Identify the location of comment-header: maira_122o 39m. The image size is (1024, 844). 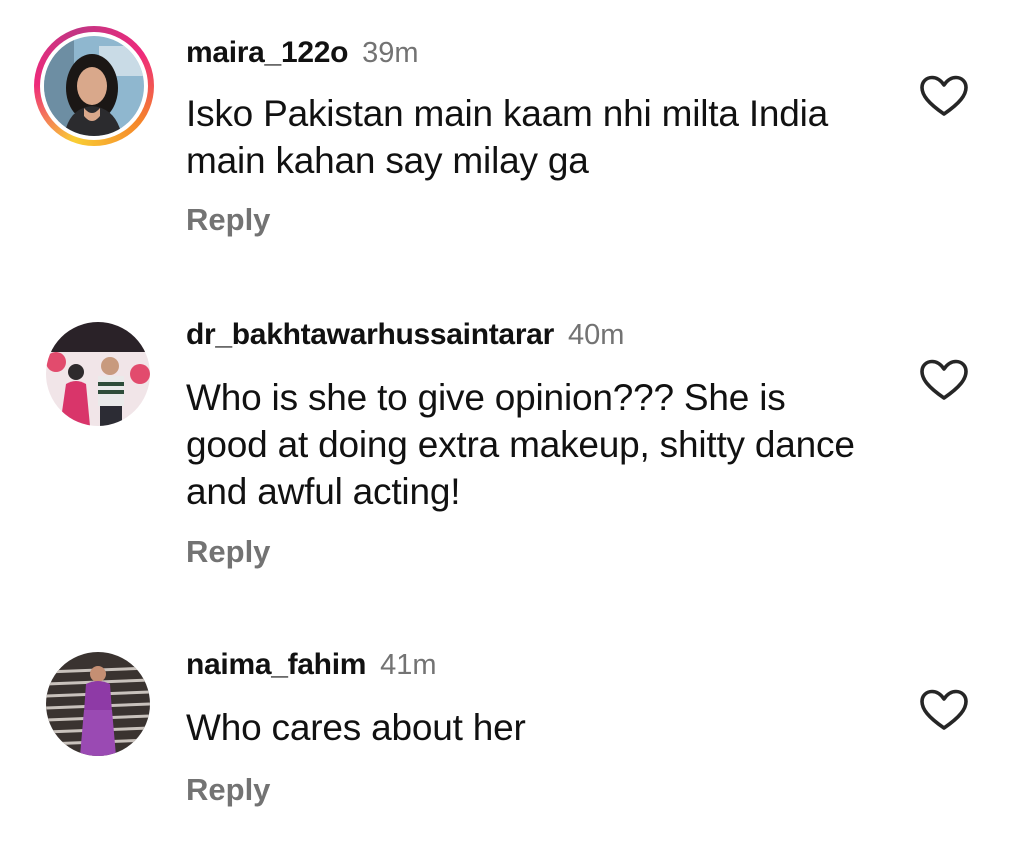
(302, 56).